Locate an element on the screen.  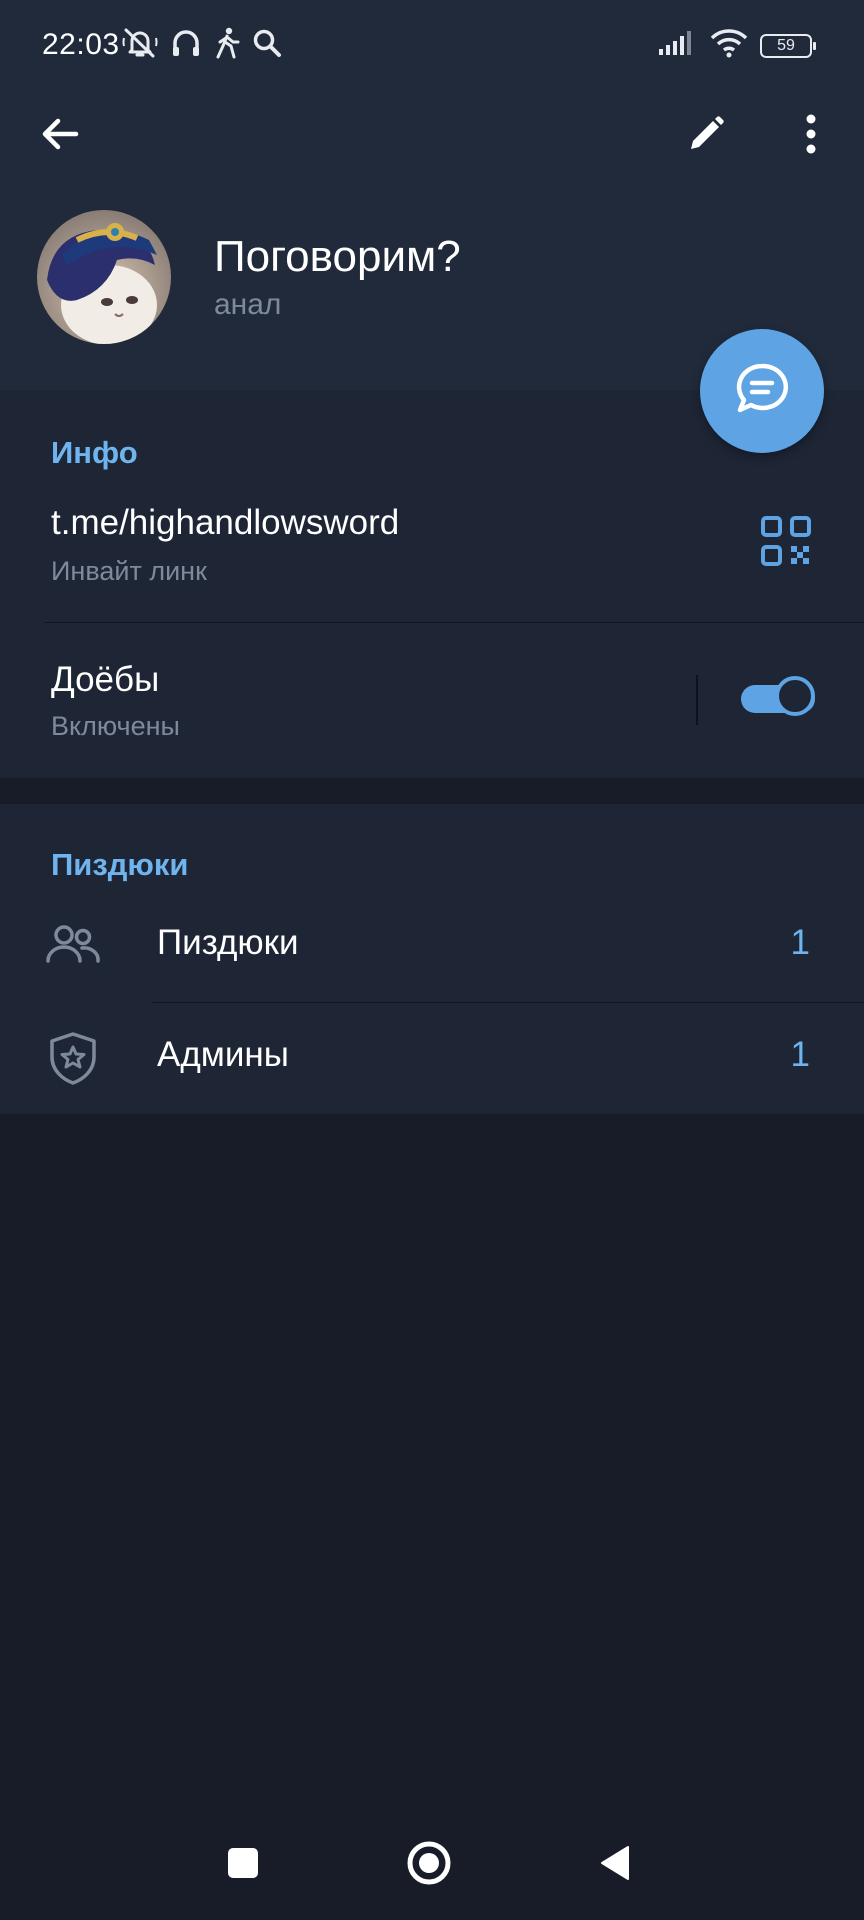
setting-toggle is located at coordinates (780, 698).